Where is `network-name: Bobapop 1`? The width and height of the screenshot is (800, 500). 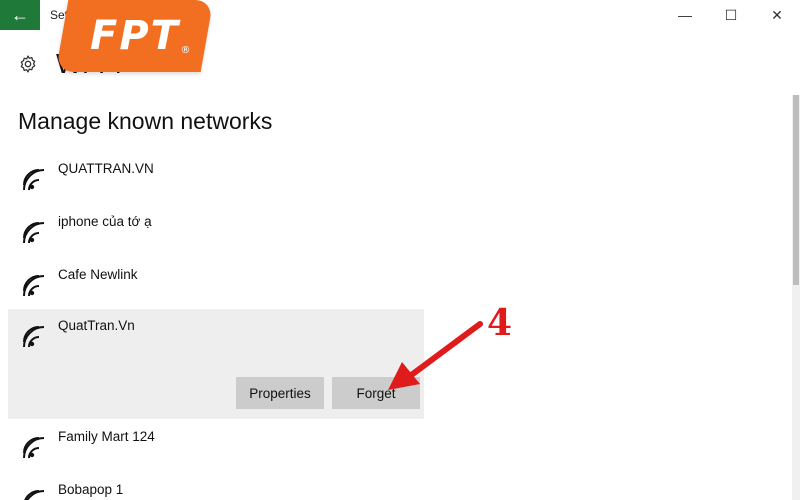 network-name: Bobapop 1 is located at coordinates (91, 489).